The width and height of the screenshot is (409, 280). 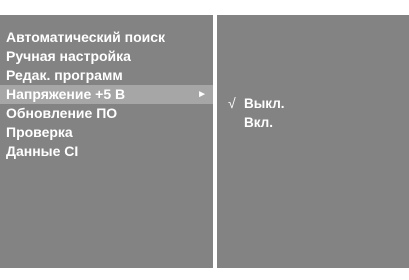 I want to click on menu-item-label: Автоматический поиск, so click(x=86, y=37).